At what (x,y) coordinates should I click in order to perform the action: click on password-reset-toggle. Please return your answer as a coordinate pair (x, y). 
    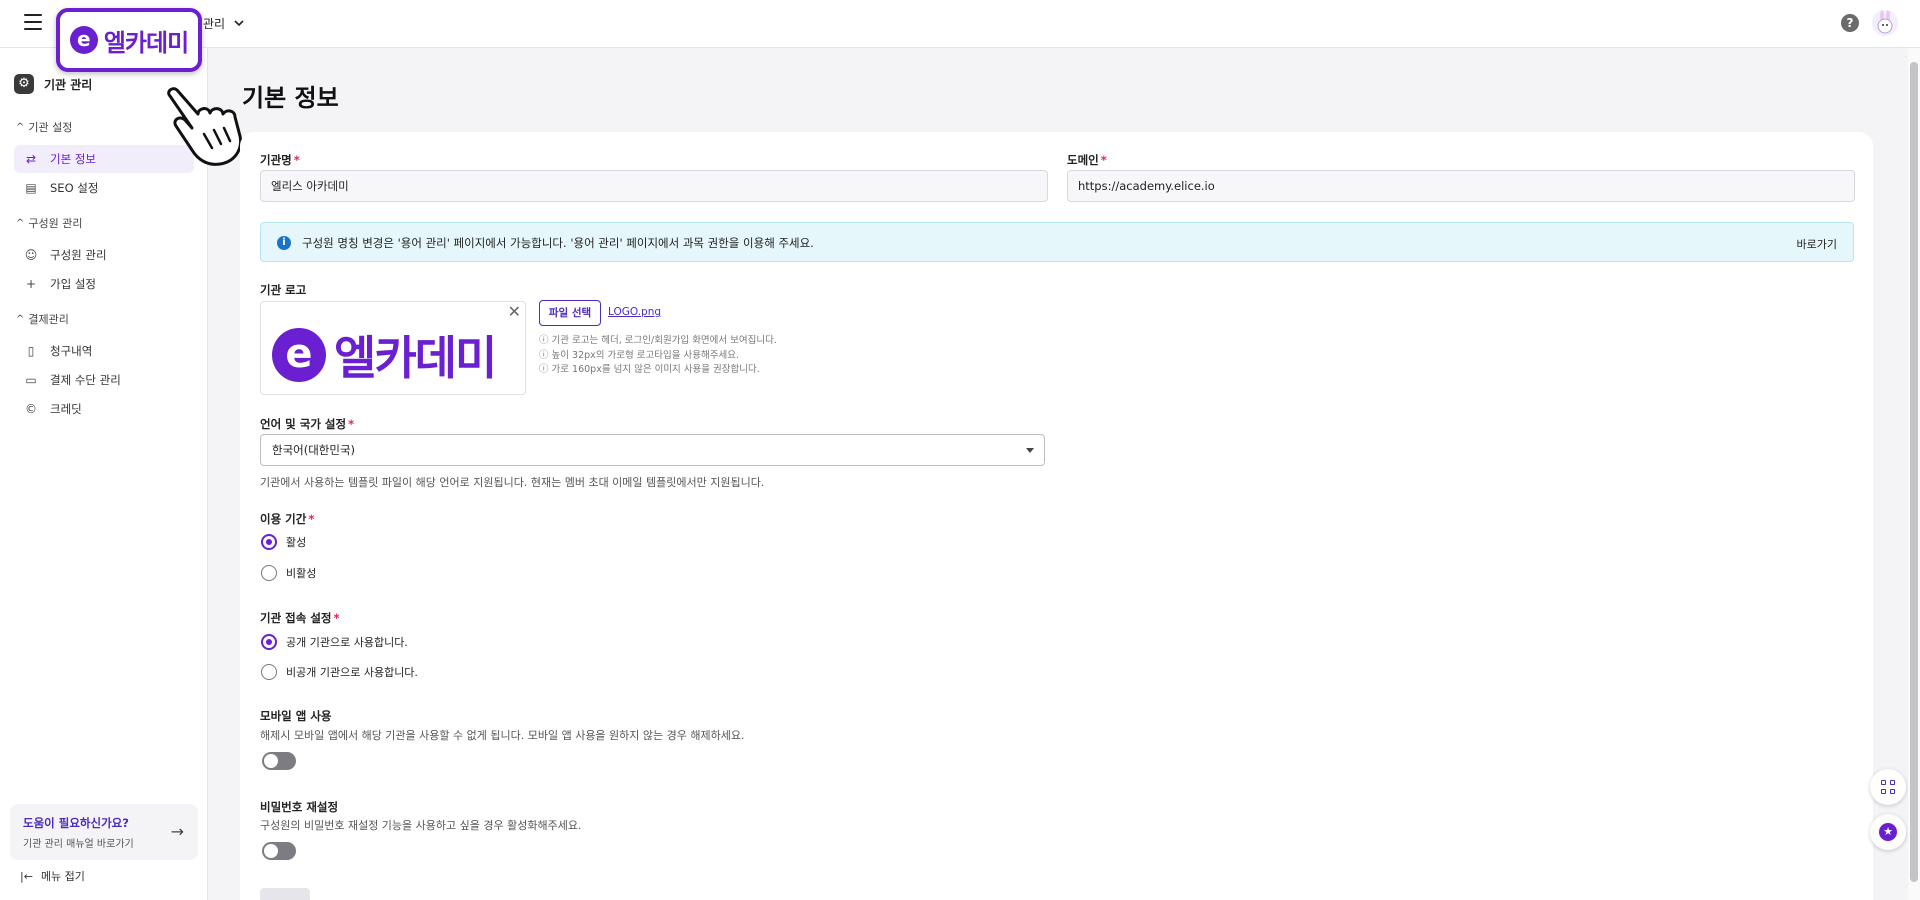
    Looking at the image, I should click on (279, 851).